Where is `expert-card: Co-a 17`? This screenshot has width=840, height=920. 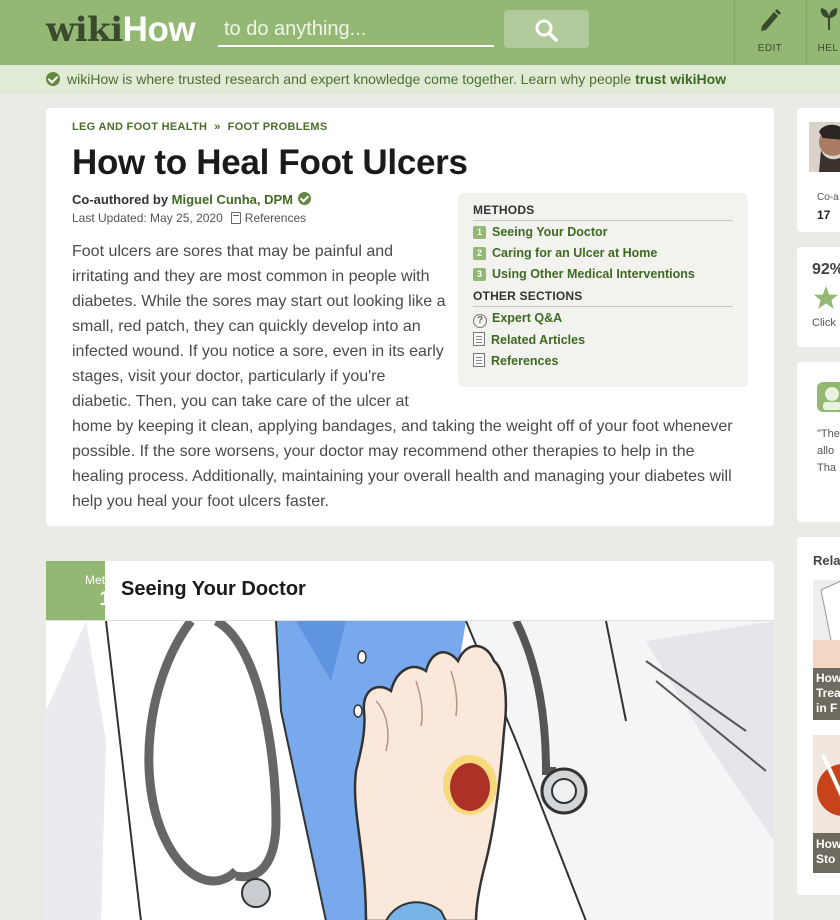 expert-card: Co-a 17 is located at coordinates (818, 170).